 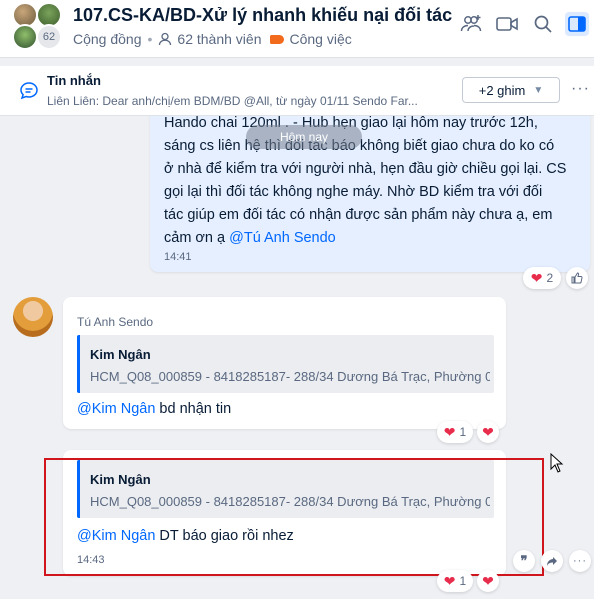 I want to click on sender-name: Tú Anh Sendo, so click(x=115, y=322).